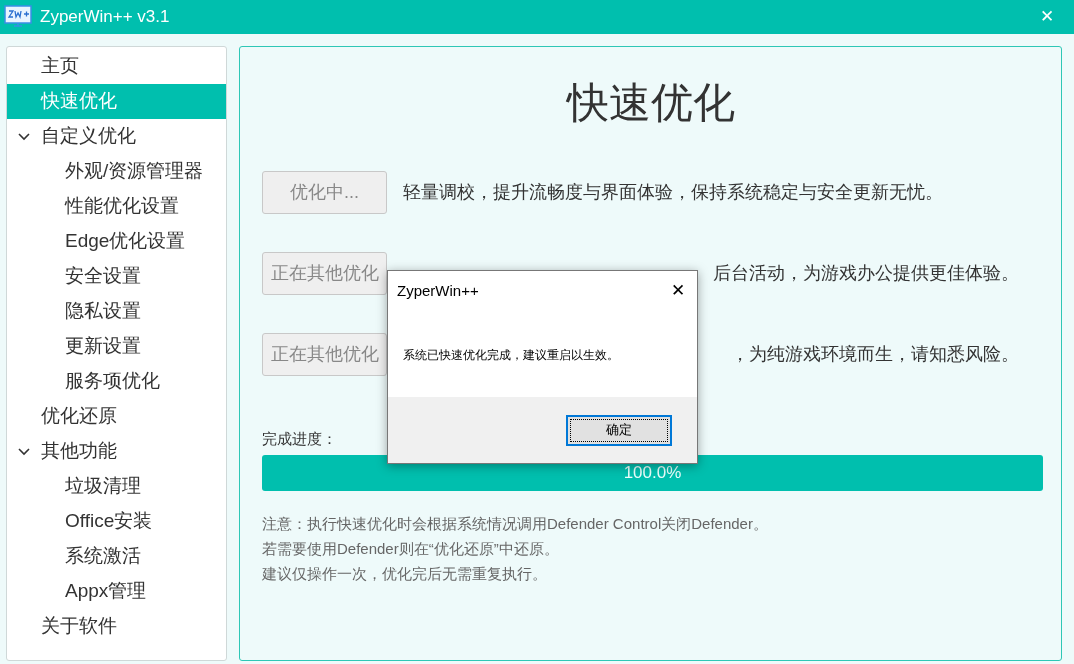 The height and width of the screenshot is (664, 1074). Describe the element at coordinates (515, 523) in the screenshot. I see `note-text: 注意：执行快速优化时会根据系统情况调用Defender Control关闭Defender。` at that location.